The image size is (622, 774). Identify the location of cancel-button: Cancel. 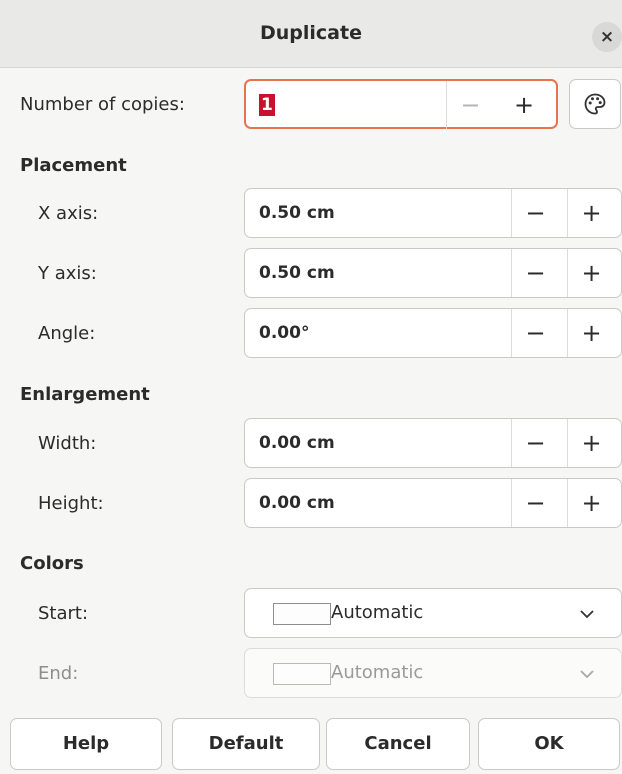
(398, 744).